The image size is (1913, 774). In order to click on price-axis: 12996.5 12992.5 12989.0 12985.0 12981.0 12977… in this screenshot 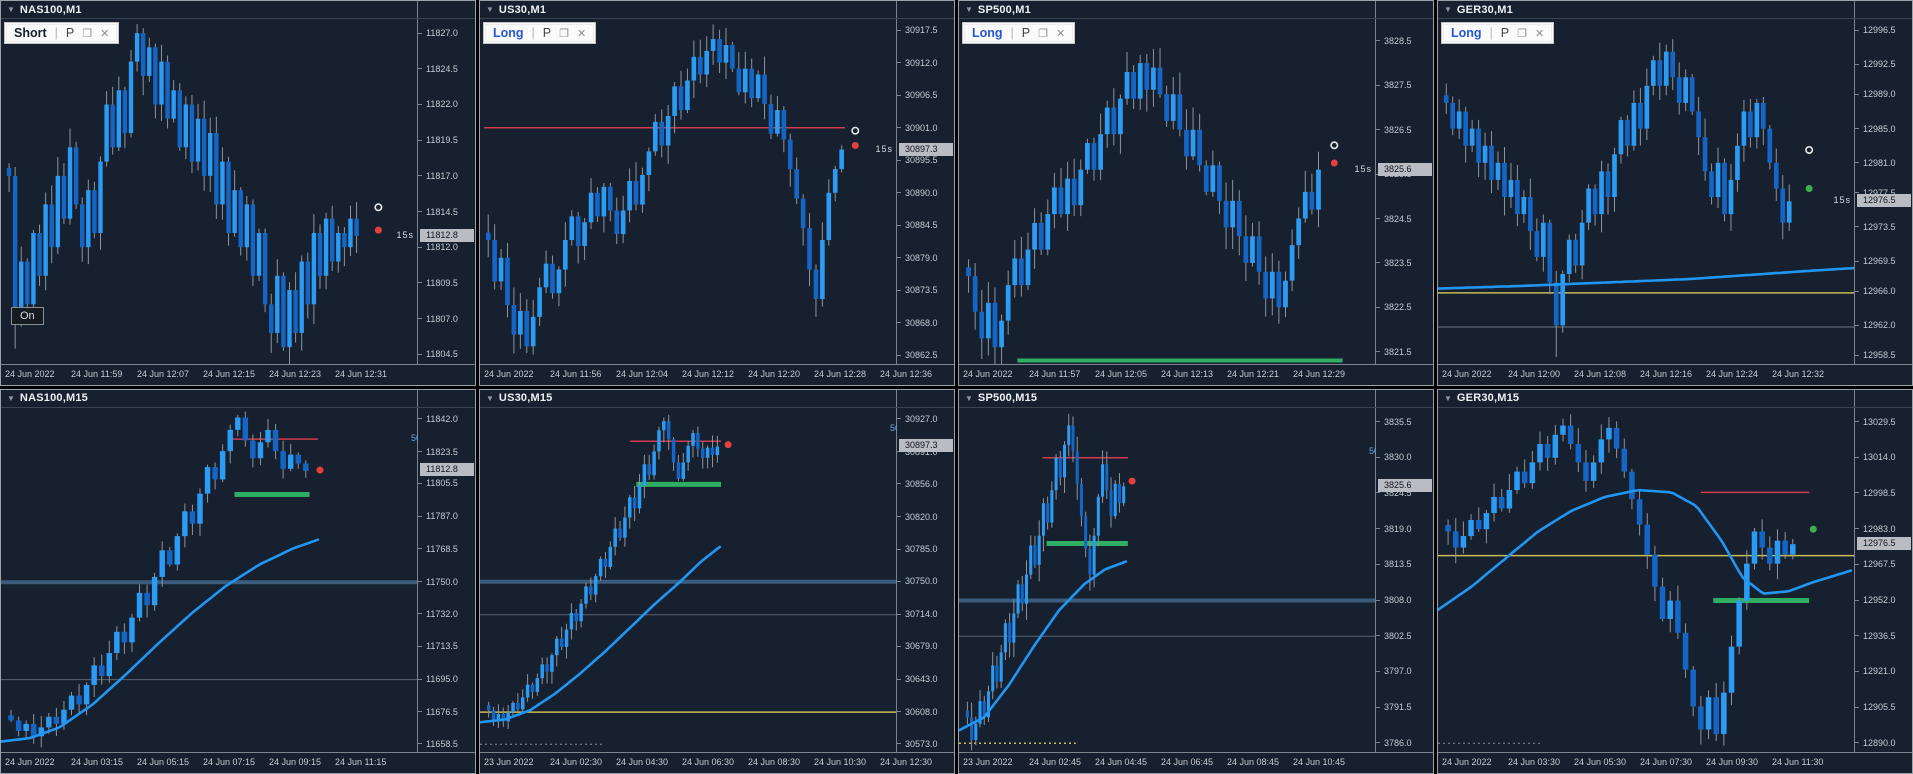, I will do `click(1883, 183)`.